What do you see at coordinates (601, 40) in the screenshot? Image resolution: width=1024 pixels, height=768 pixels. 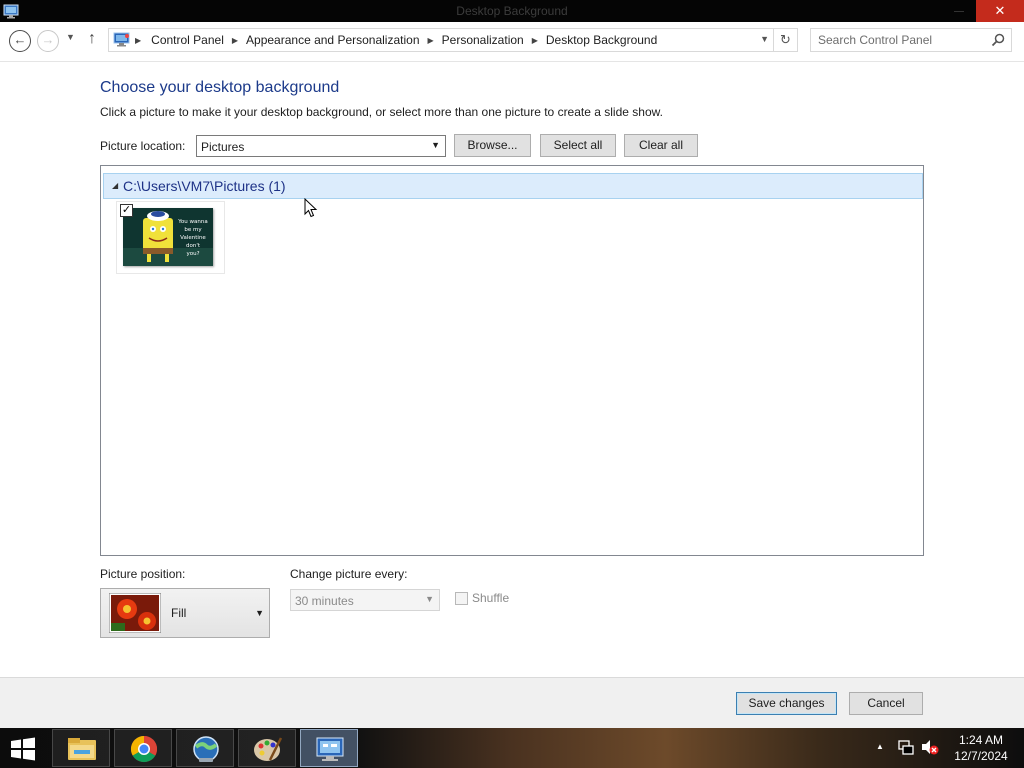 I see `breadcrumb-desktop-background: Desktop Background` at bounding box center [601, 40].